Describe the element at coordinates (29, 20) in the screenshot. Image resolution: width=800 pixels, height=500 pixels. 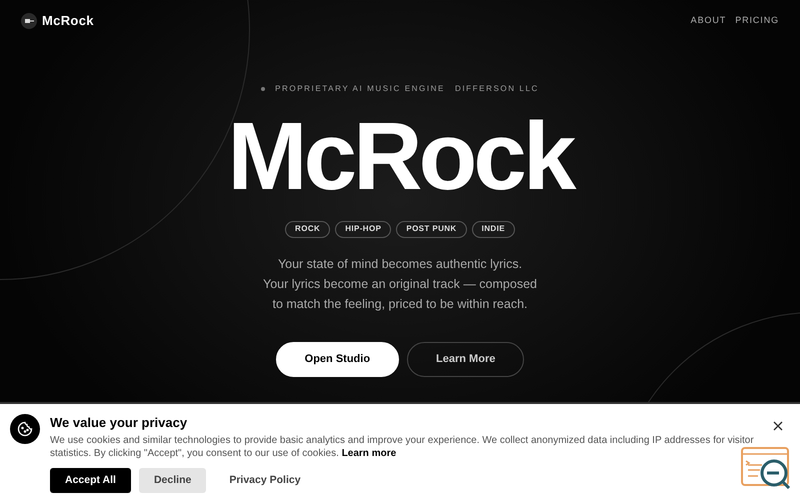
I see `logo-icon` at that location.